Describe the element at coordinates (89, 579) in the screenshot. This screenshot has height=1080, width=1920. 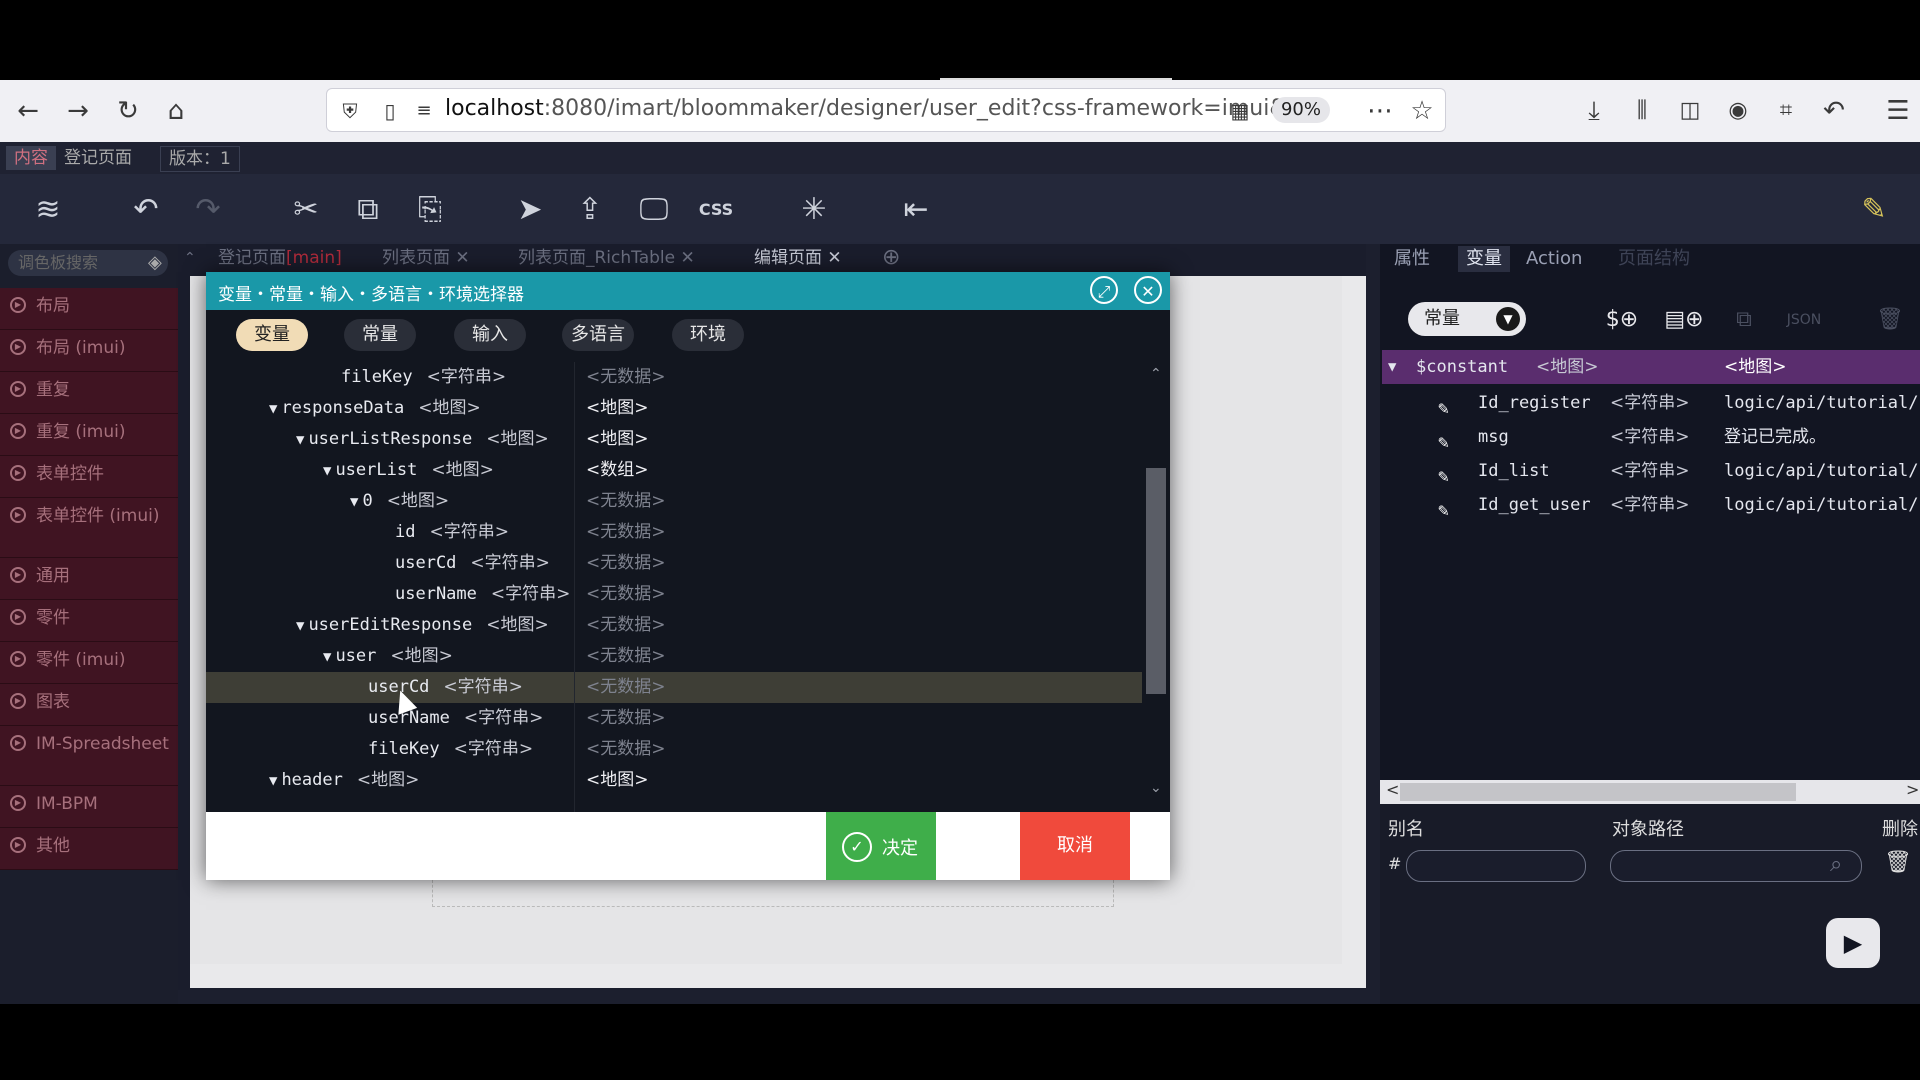
I see `palette-item: ▶ 通用` at that location.